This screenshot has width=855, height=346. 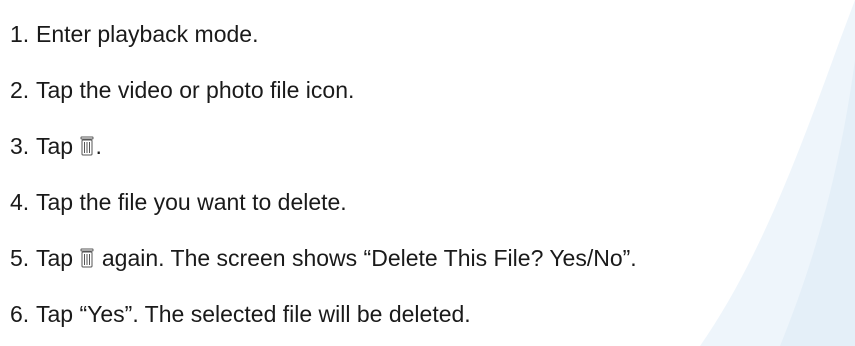 I want to click on step-number: 6., so click(x=20, y=314).